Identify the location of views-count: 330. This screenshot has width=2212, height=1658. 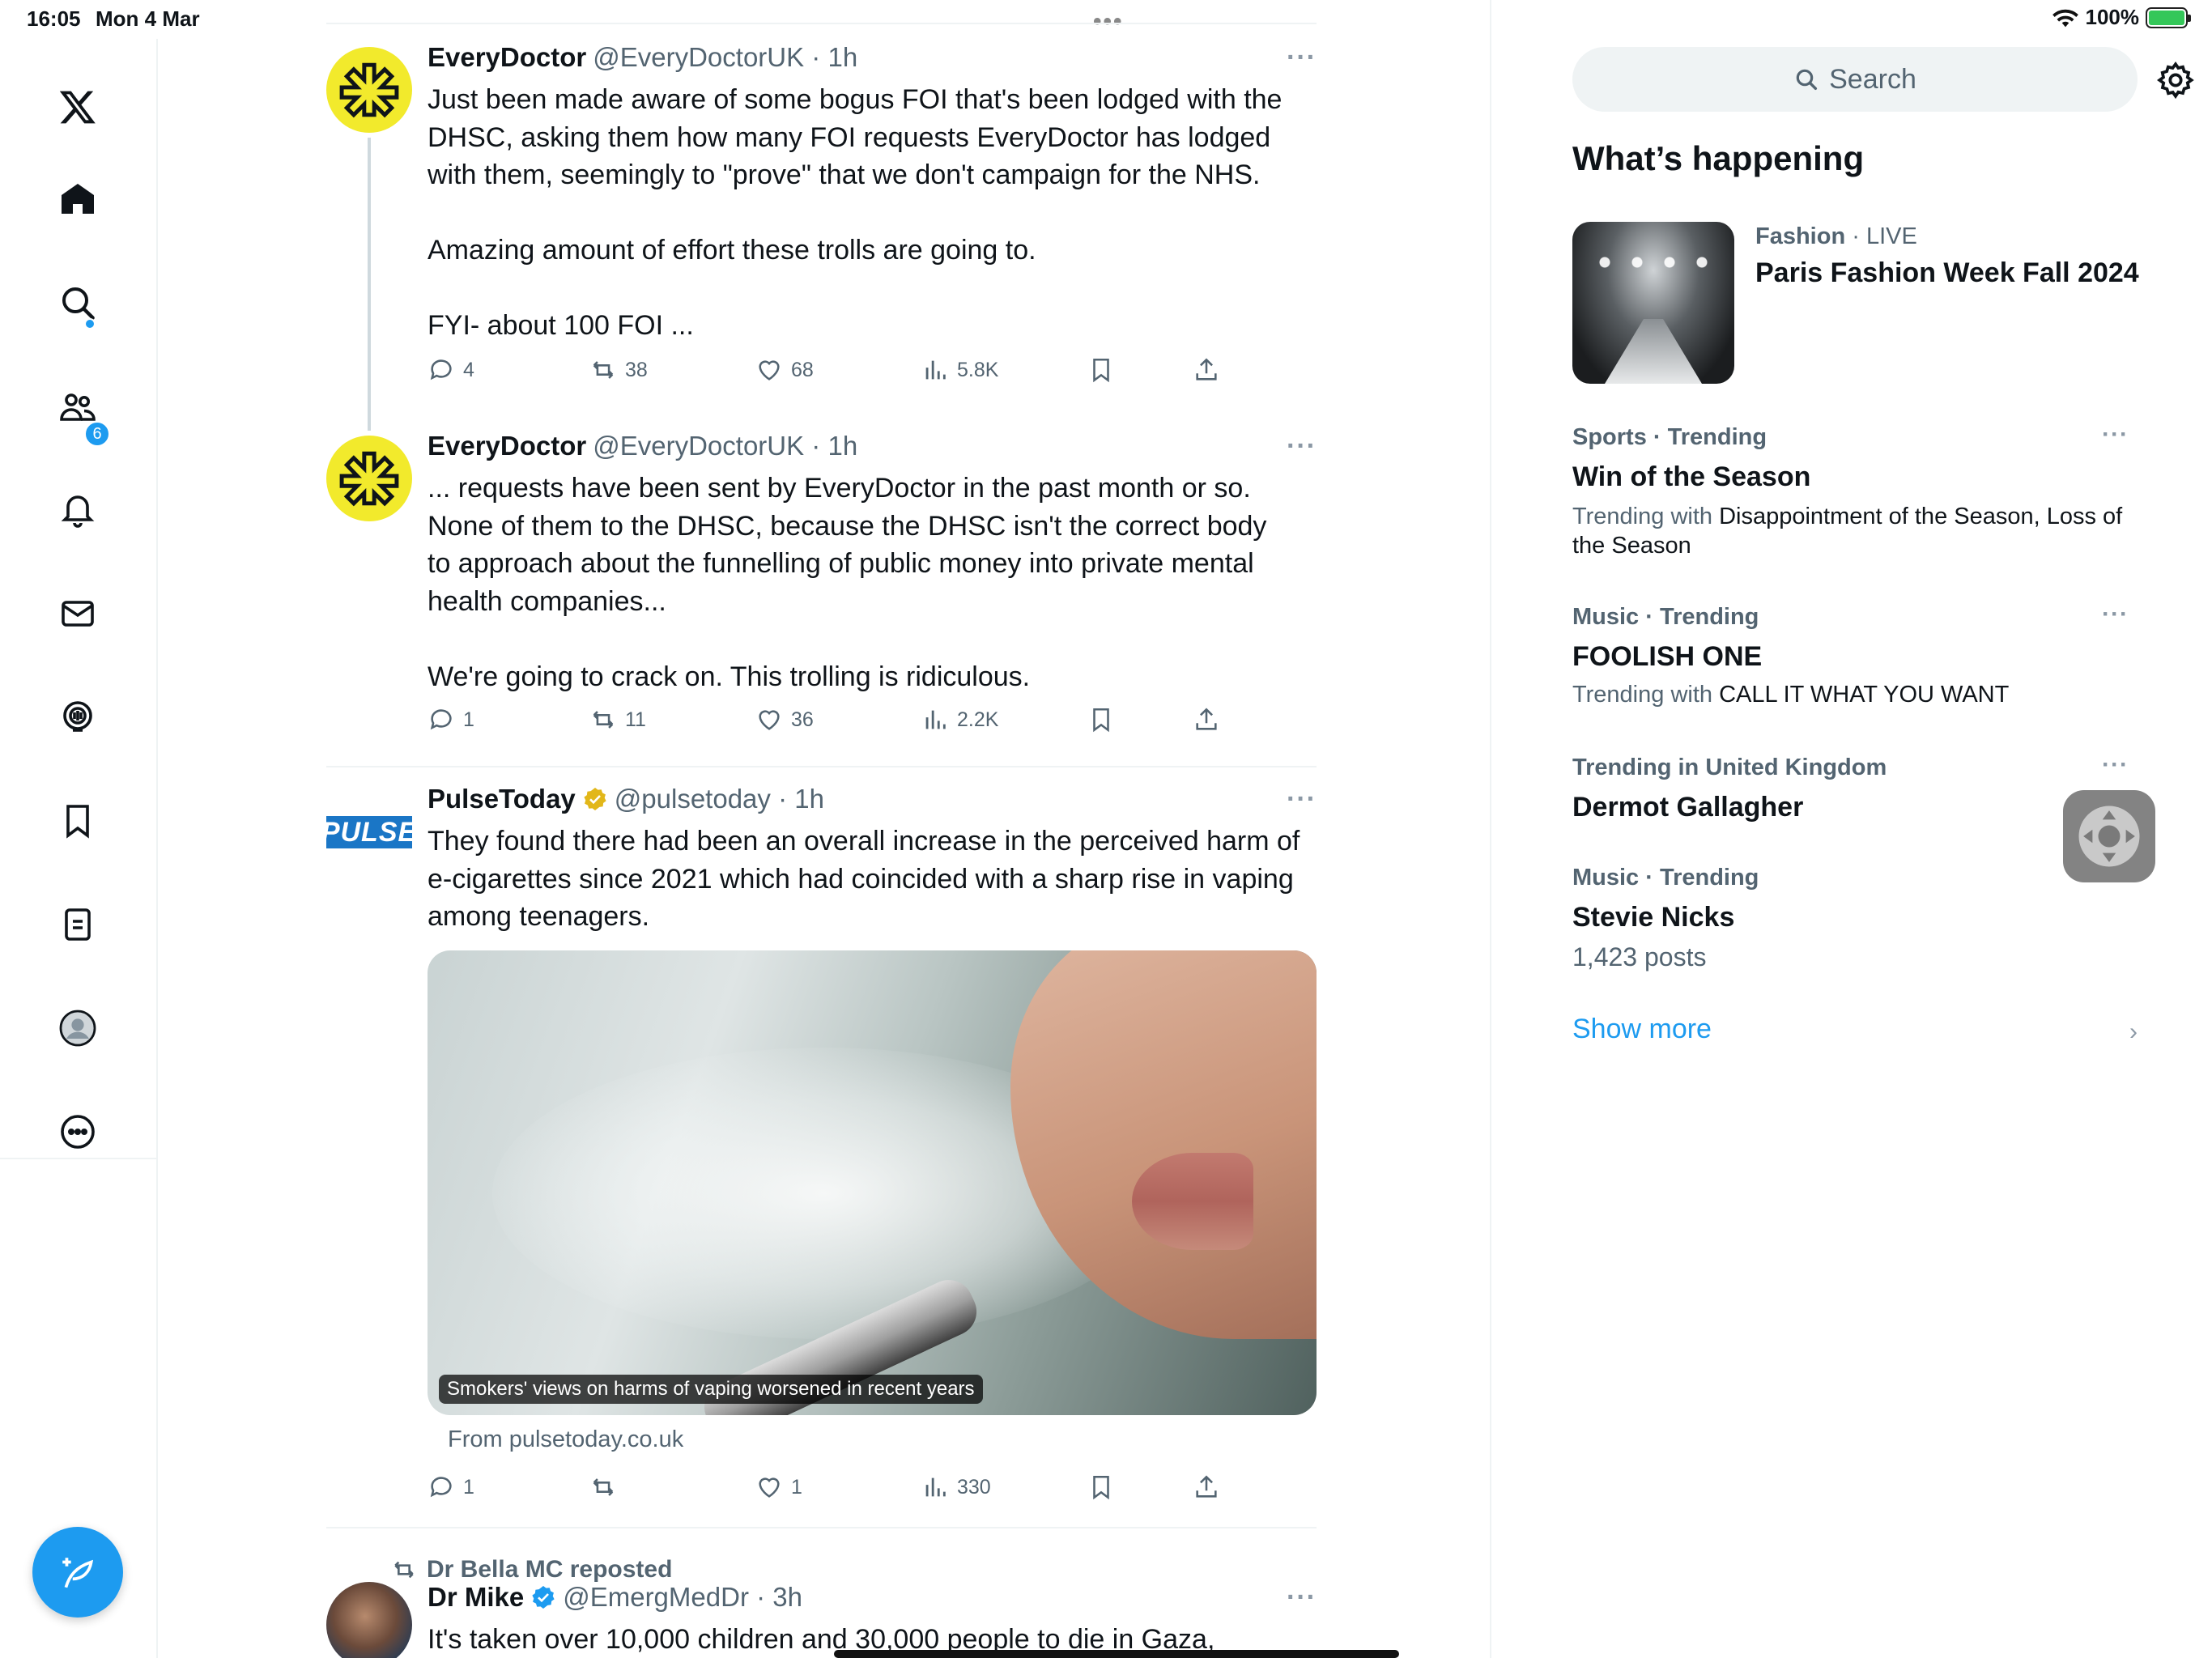
(974, 1487).